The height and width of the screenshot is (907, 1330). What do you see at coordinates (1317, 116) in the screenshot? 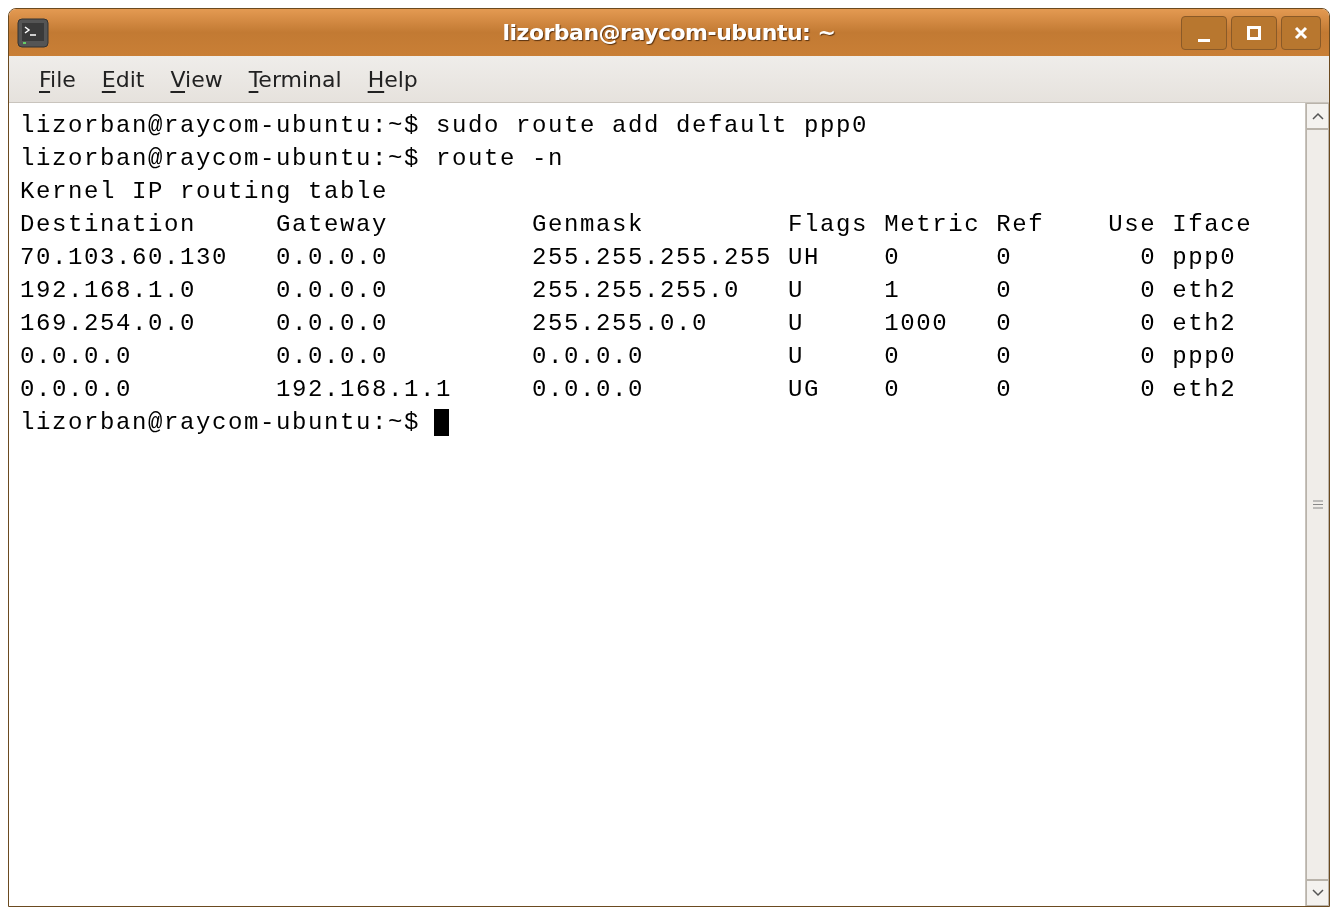
I see `scroll-up-button` at bounding box center [1317, 116].